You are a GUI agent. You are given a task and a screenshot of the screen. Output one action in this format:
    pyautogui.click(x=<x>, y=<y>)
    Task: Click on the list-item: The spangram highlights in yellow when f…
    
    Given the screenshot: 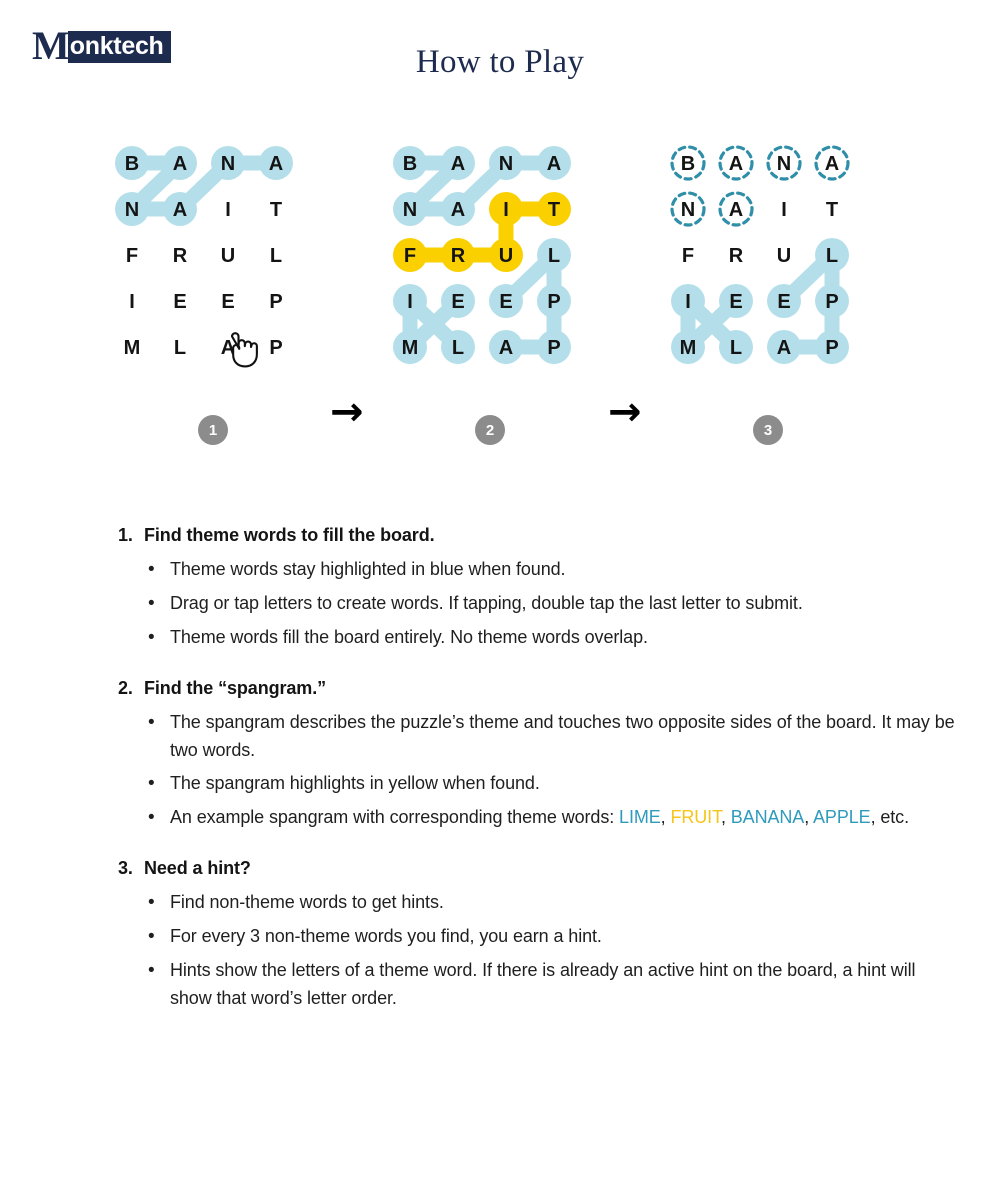 What is the action you would take?
    pyautogui.click(x=538, y=783)
    